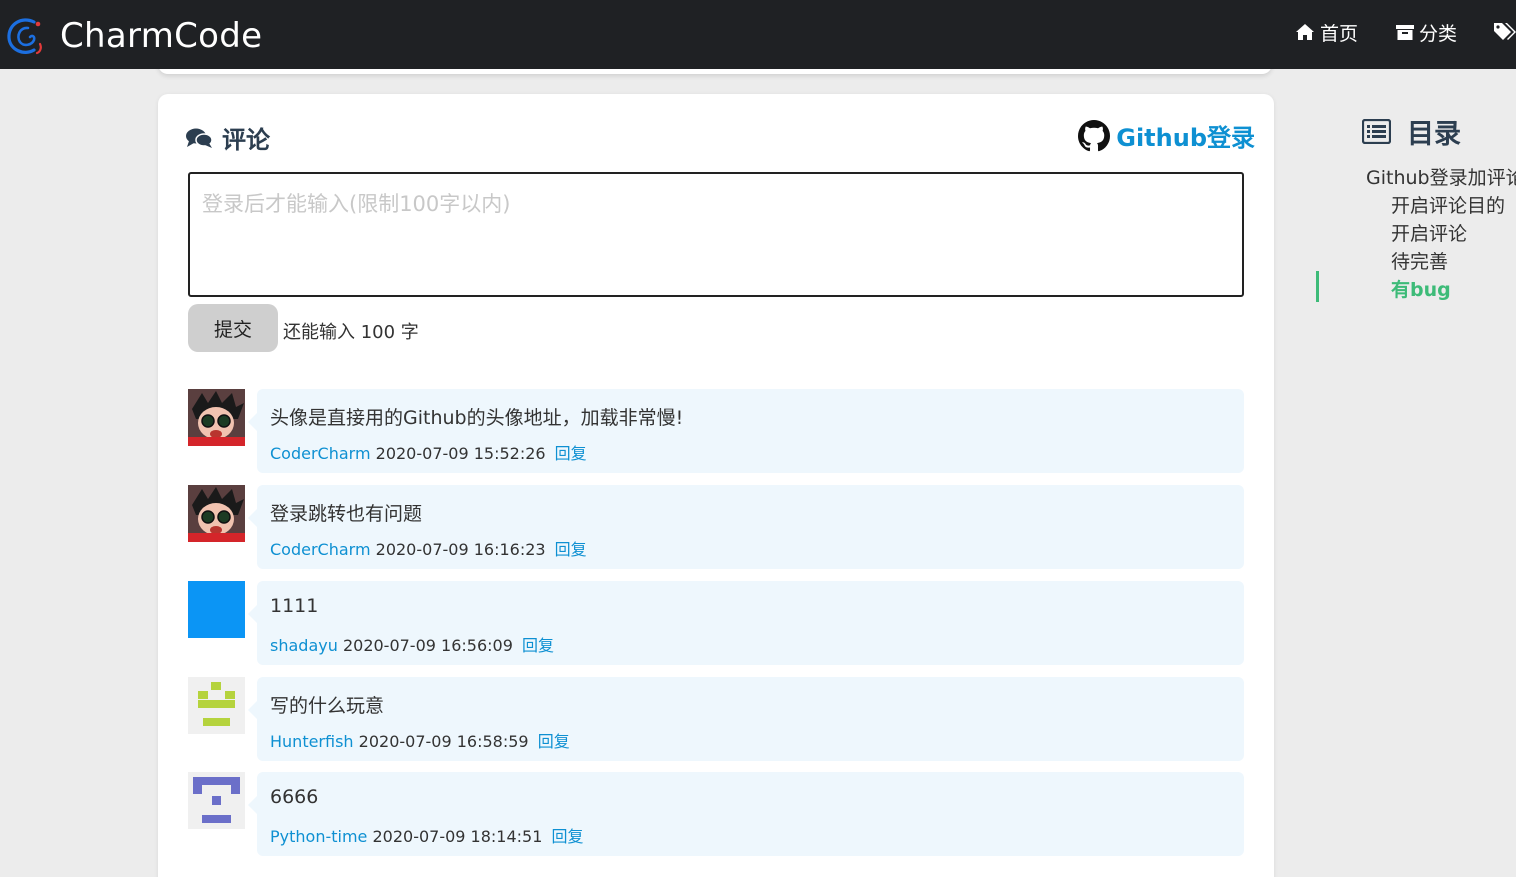  I want to click on comment-meta: Python-time 2020-07-09 18:14:51 回复, so click(427, 835).